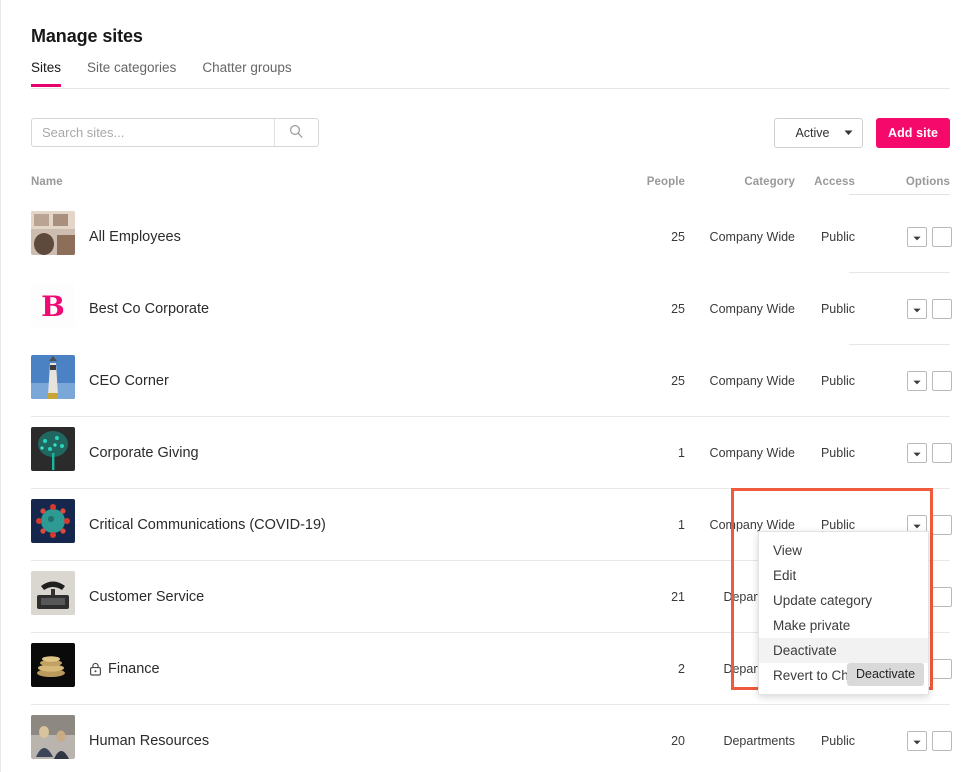 Image resolution: width=979 pixels, height=772 pixels. I want to click on site-name-label: Human Resources, so click(149, 741).